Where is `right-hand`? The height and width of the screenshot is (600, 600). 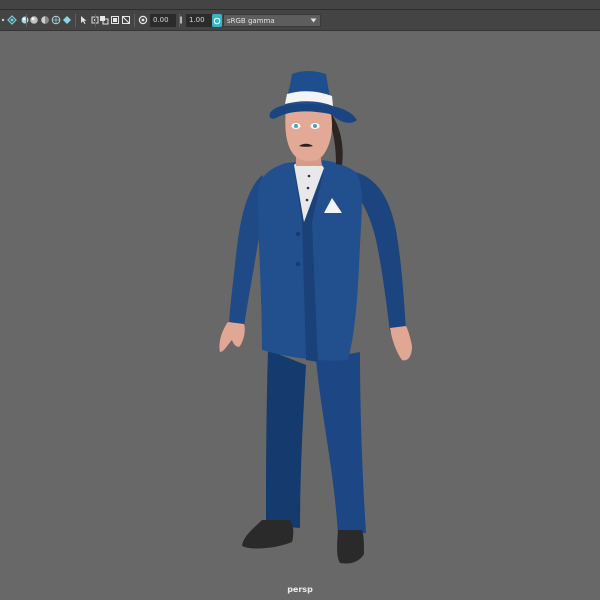
right-hand is located at coordinates (401, 343).